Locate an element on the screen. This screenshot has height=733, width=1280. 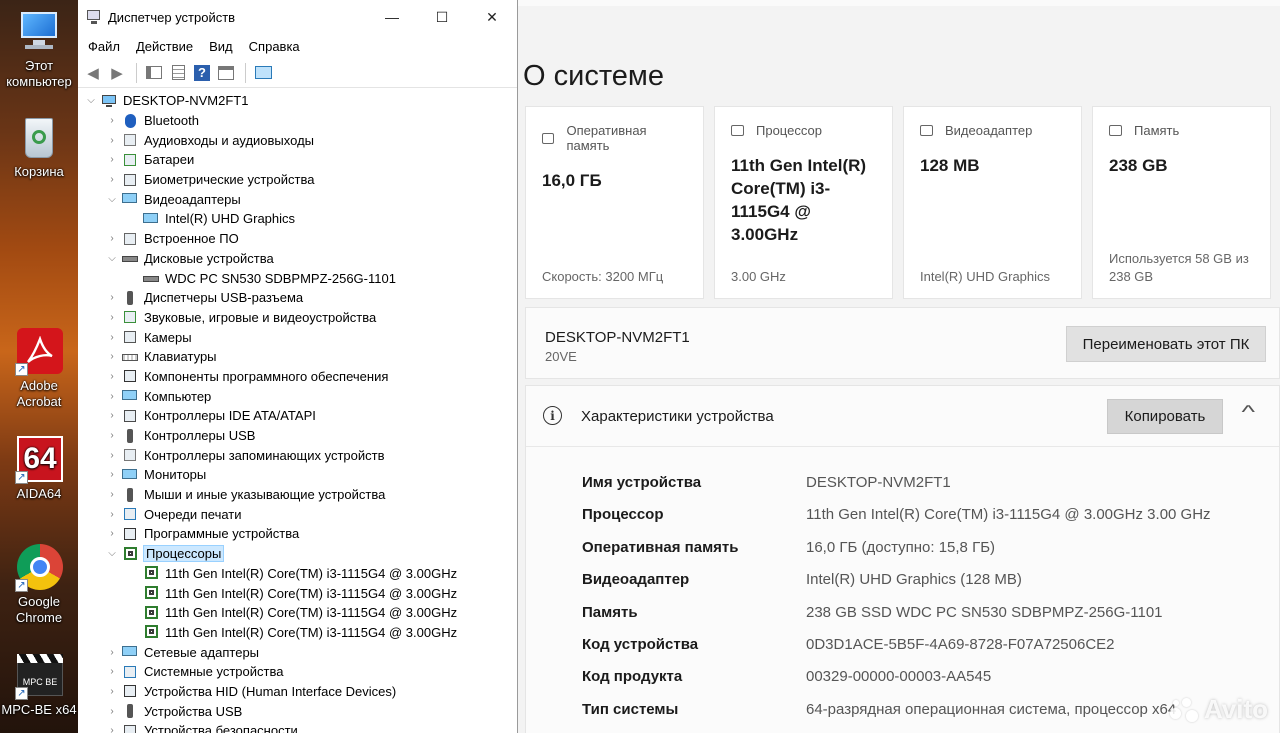
tree-category: › Сетевые адаптеры is located at coordinates (297, 652).